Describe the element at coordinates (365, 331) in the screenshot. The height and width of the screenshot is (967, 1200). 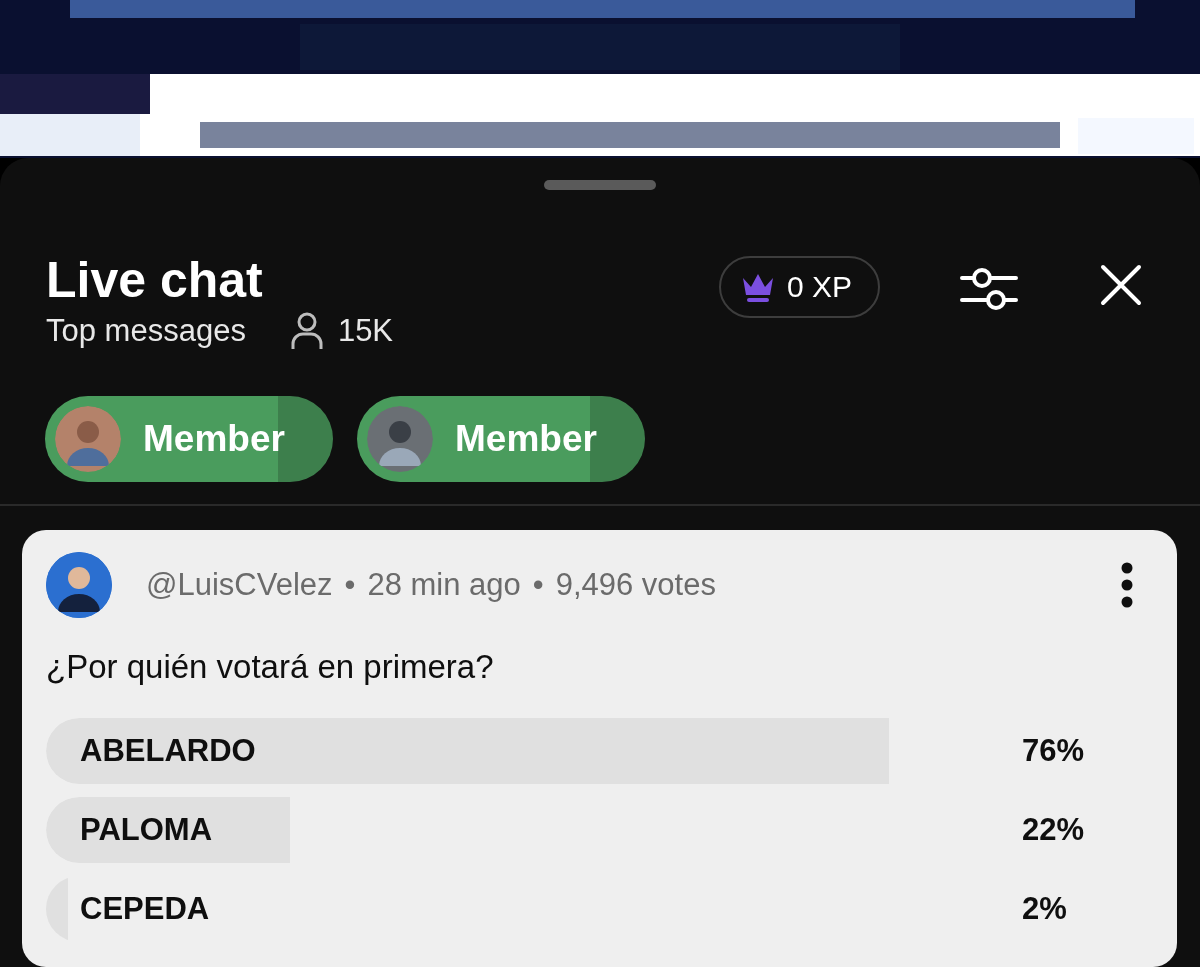
I see `viewer-count: 15K` at that location.